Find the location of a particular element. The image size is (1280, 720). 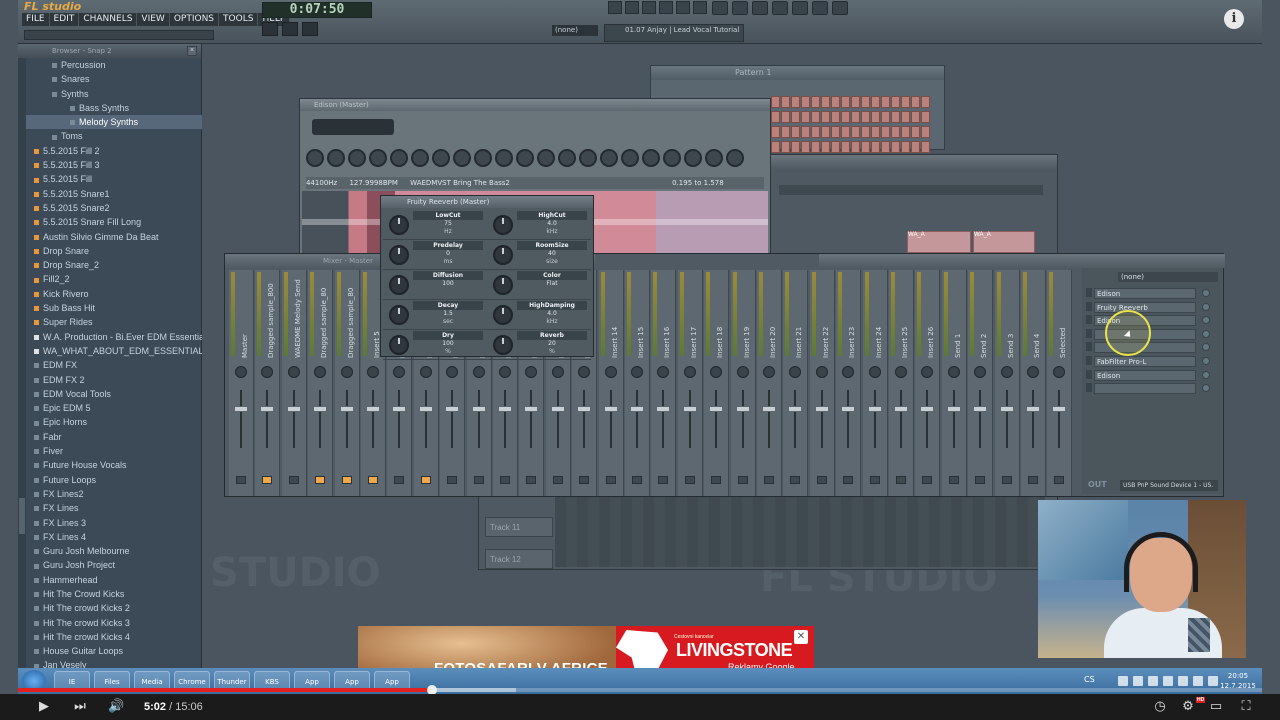

slot-enable-led is located at coordinates (1206, 293).